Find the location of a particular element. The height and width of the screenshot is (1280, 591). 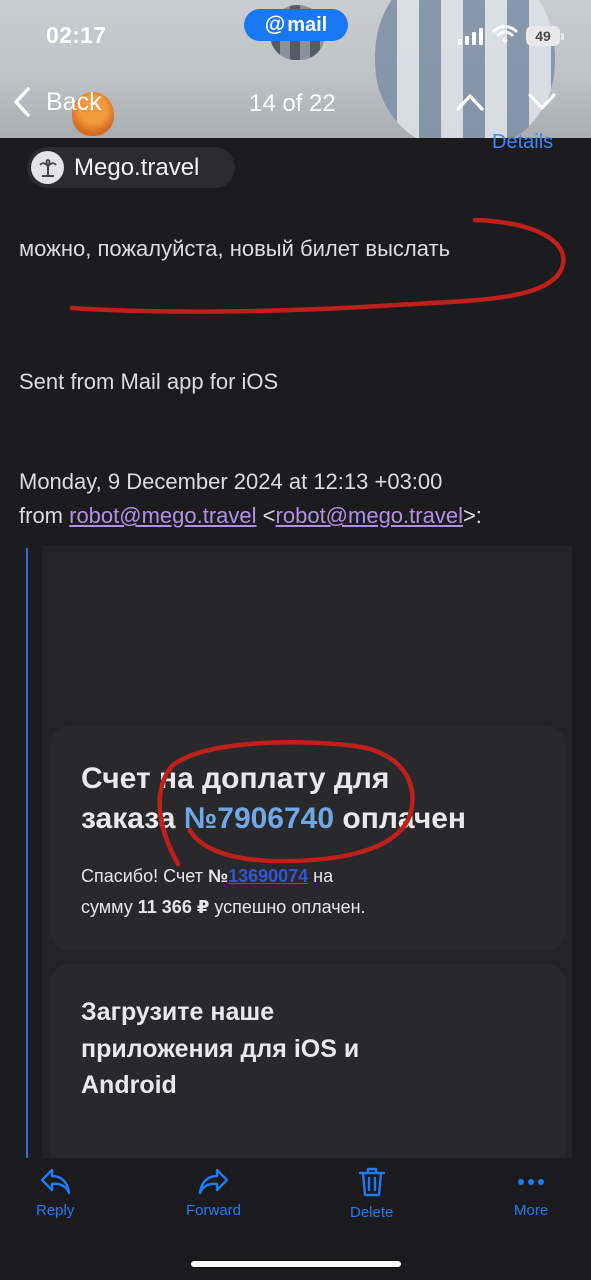

invoice-title-line2: заказа №7906740 оплачен is located at coordinates (273, 819).